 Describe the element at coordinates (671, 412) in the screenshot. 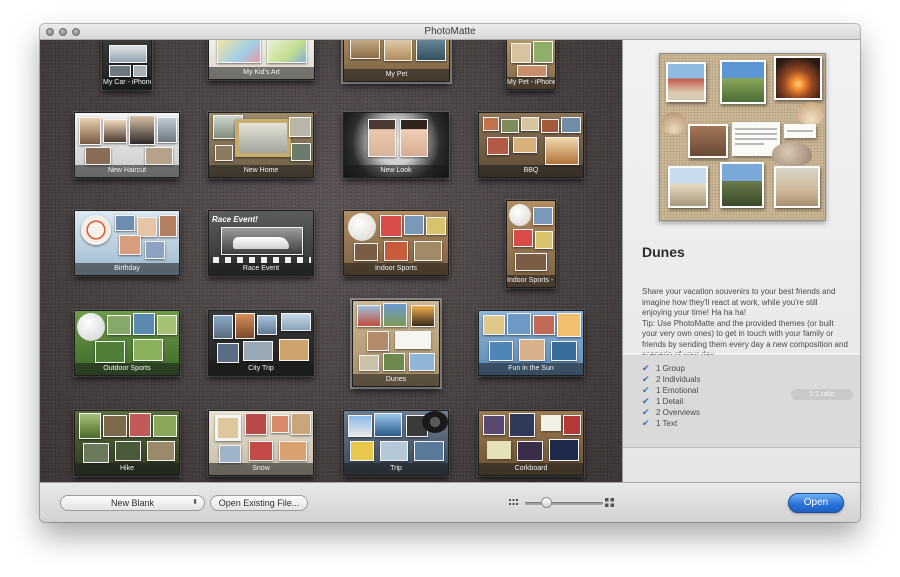

I see `list-item: ✔ 2 Overviews` at that location.